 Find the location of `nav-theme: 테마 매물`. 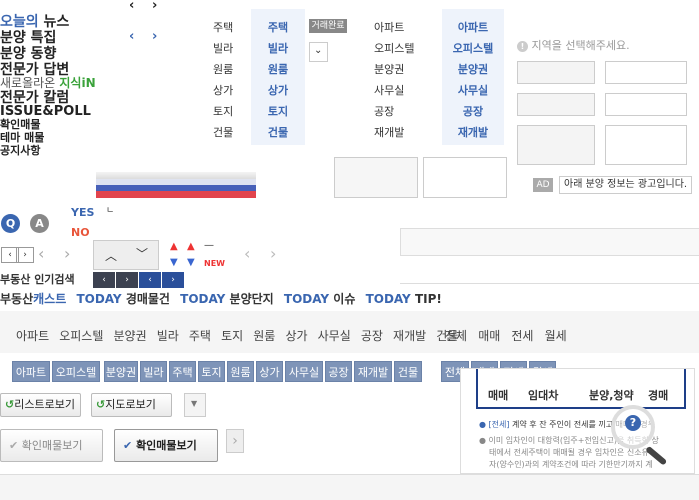

nav-theme: 테마 매물 is located at coordinates (22, 137).